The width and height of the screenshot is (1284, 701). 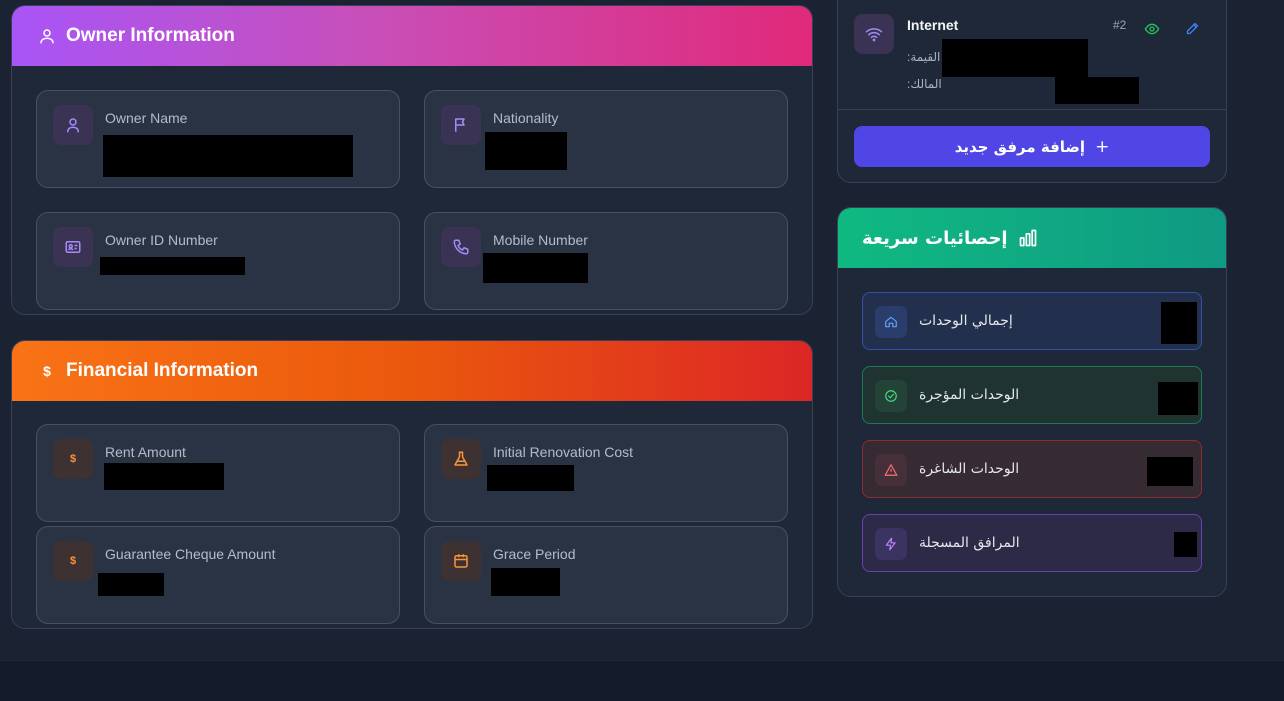 What do you see at coordinates (162, 370) in the screenshot?
I see `financial-card-title: Financial Information` at bounding box center [162, 370].